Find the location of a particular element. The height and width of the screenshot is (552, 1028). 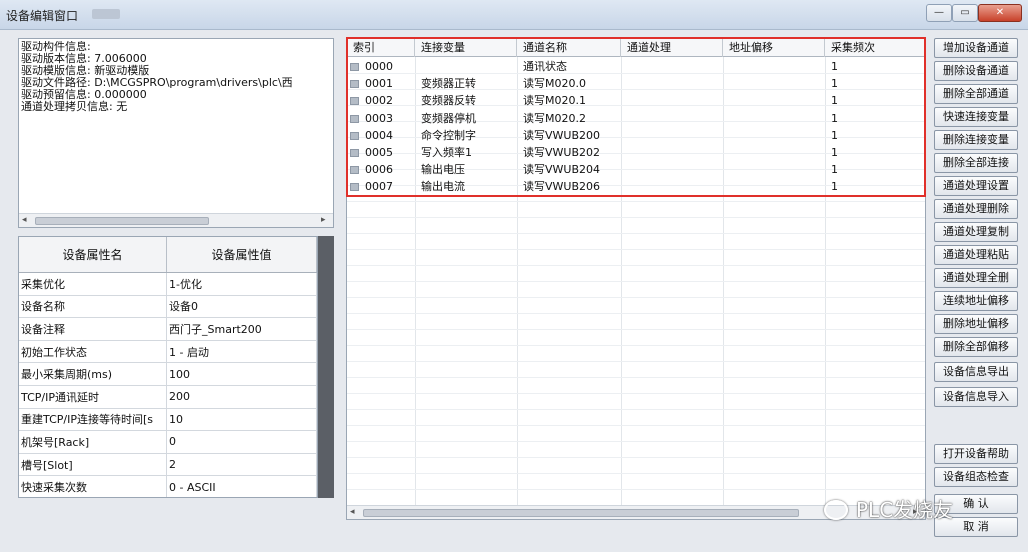

property-value: 0 - ASCII is located at coordinates (242, 486).